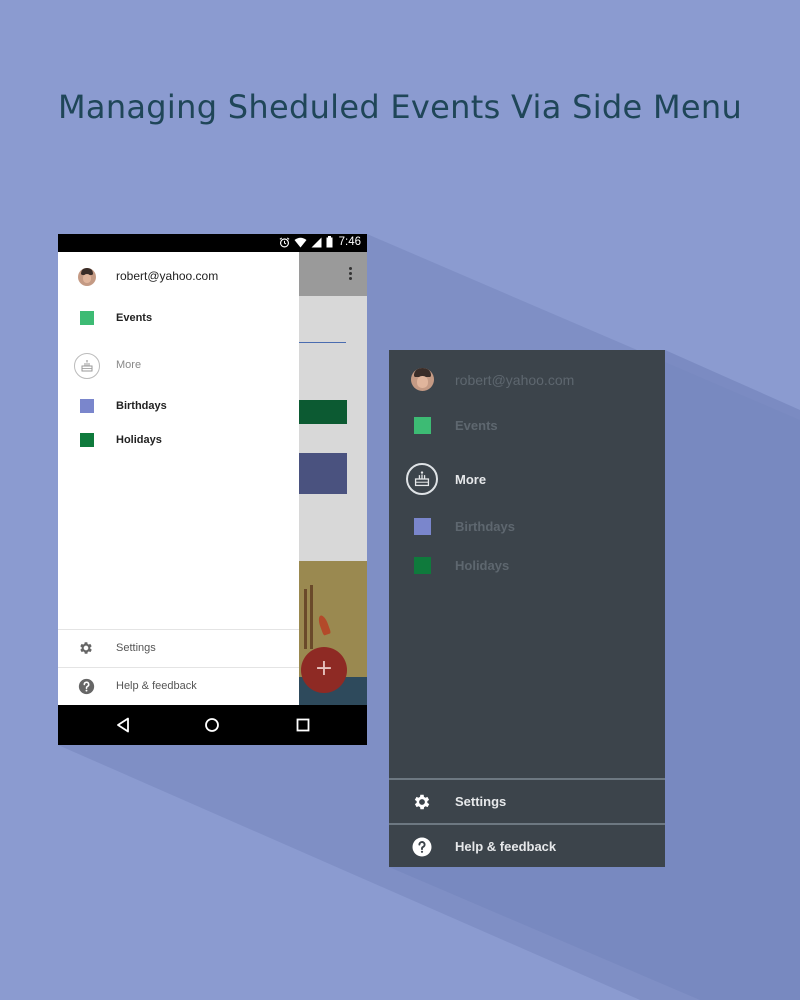 Image resolution: width=800 pixels, height=1000 pixels. Describe the element at coordinates (123, 725) in the screenshot. I see `back-icon` at that location.